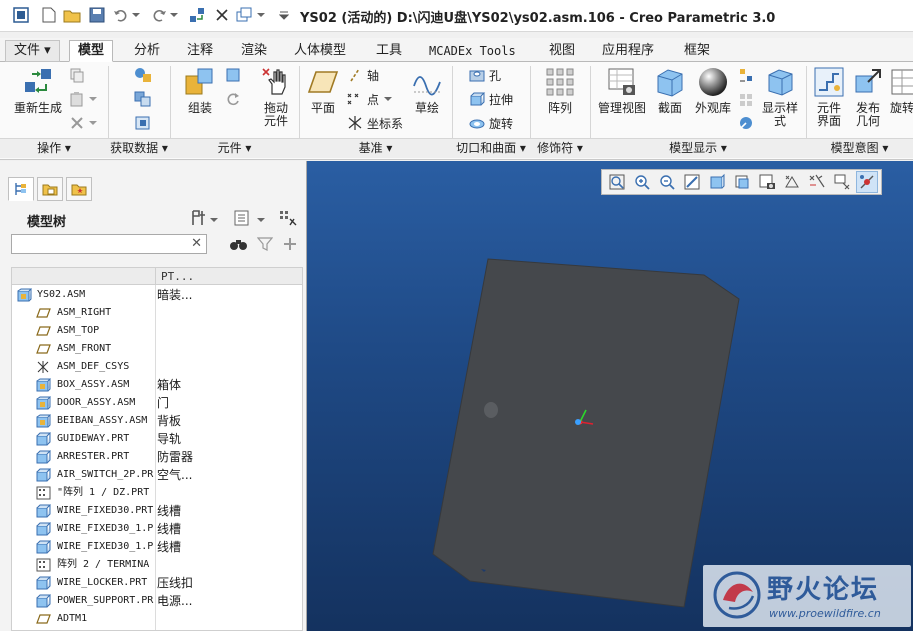 This screenshot has width=913, height=631. I want to click on undo-dropdown-icon, so click(136, 15).